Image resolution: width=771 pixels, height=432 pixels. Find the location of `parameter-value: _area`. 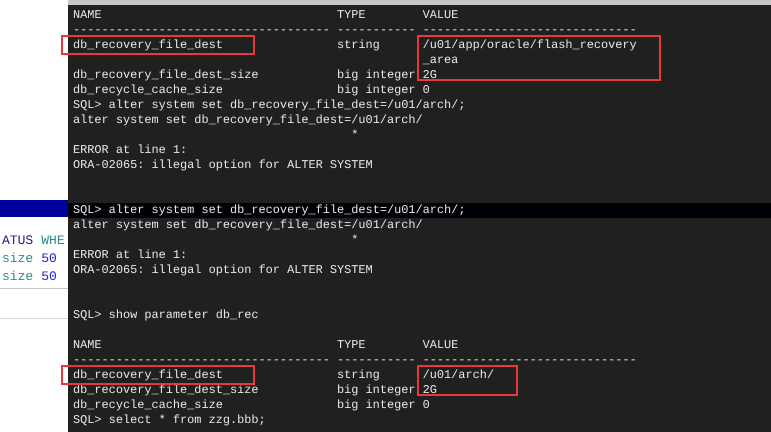

parameter-value: _area is located at coordinates (440, 60).